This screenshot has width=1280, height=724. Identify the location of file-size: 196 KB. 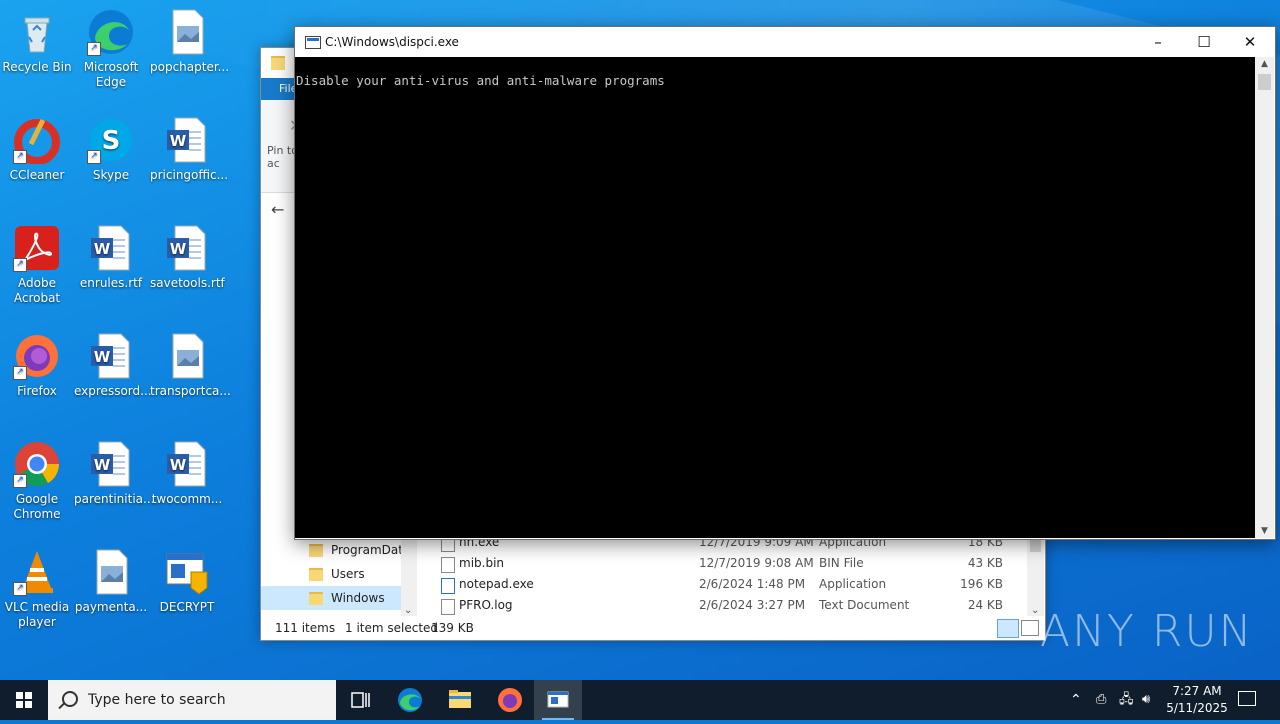
(981, 584).